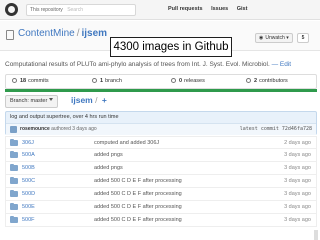 The height and width of the screenshot is (240, 320). Describe the element at coordinates (185, 9) in the screenshot. I see `nav-pull-requests: Pull requests` at that location.